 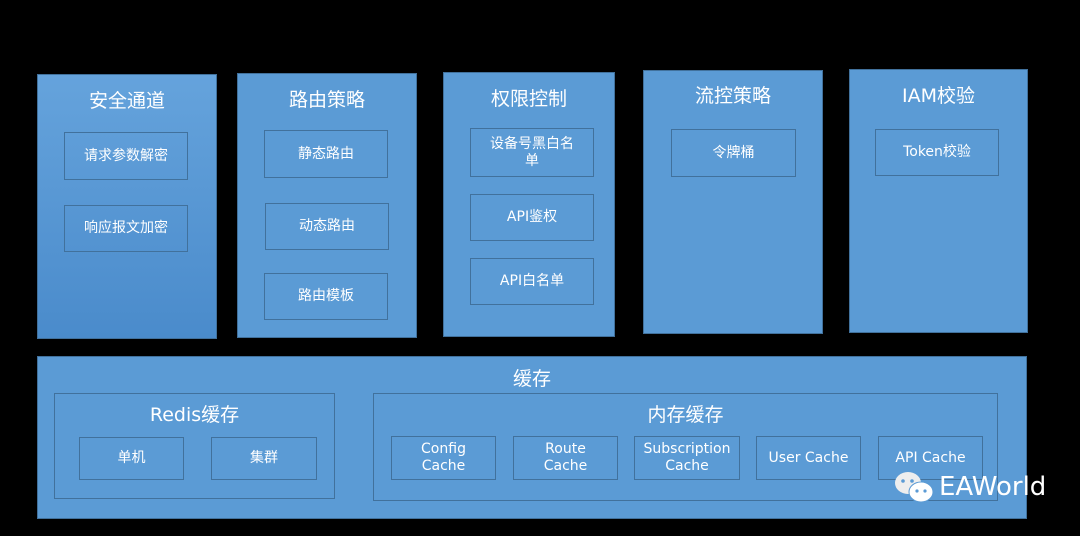 What do you see at coordinates (993, 487) in the screenshot?
I see `watermark-text: EAWorld` at bounding box center [993, 487].